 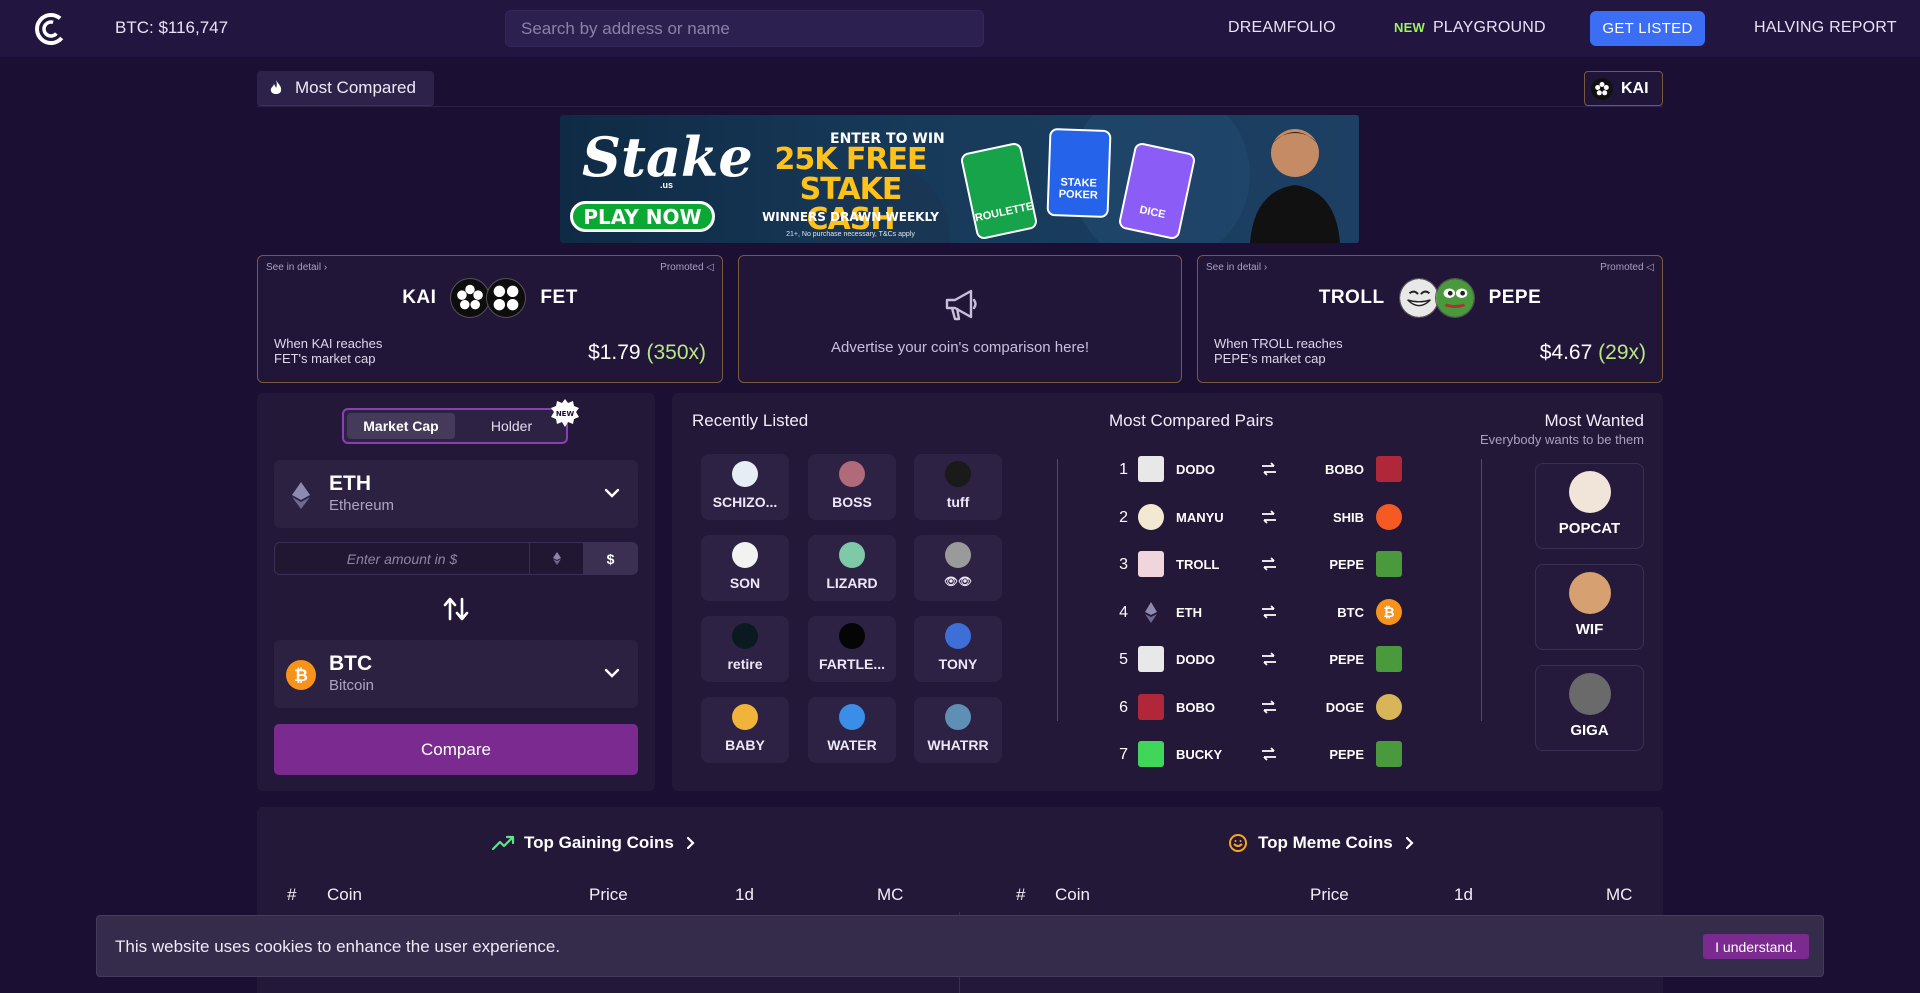 I want to click on projected-price: $4.67 (29x), so click(x=1593, y=353).